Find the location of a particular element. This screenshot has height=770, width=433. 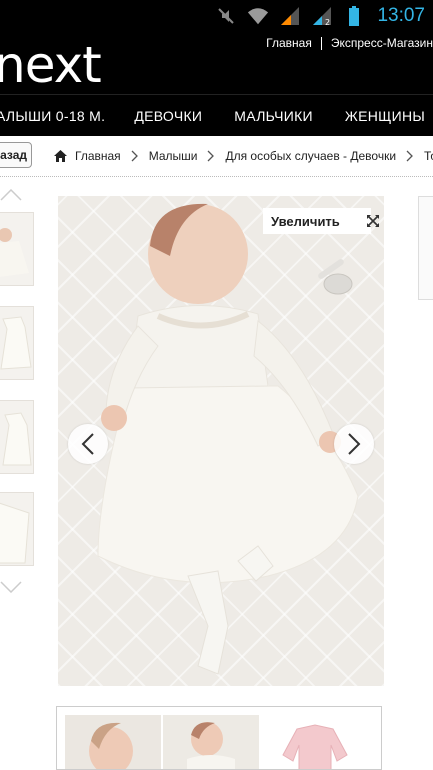

main-nav: МАЛЫШИ 0-18 М. ДЕВОЧКИ МАЛЬЧИКИ ЖЕНЩИНЫ is located at coordinates (216, 115).